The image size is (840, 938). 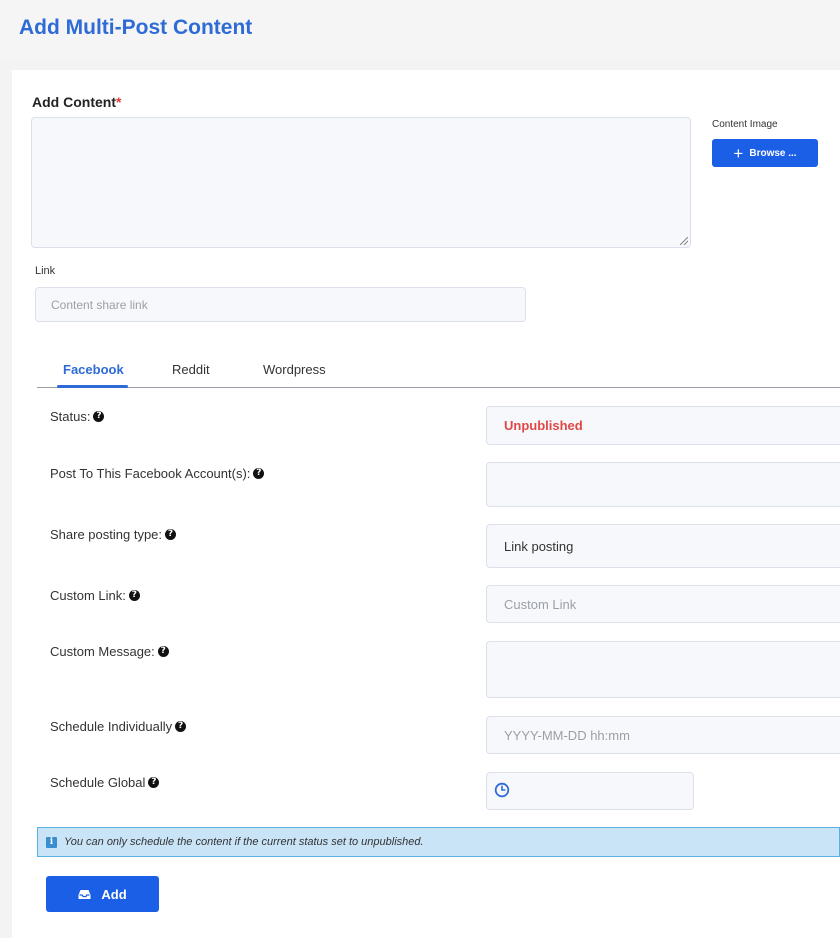 What do you see at coordinates (136, 27) in the screenshot?
I see `page-title: Add Multi-Post Content` at bounding box center [136, 27].